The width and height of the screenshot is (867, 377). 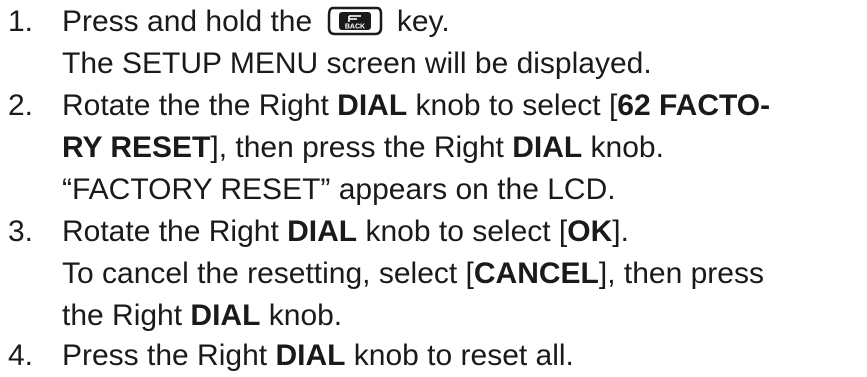 What do you see at coordinates (694, 105) in the screenshot?
I see `menu-item-label: 62 FACTO-` at bounding box center [694, 105].